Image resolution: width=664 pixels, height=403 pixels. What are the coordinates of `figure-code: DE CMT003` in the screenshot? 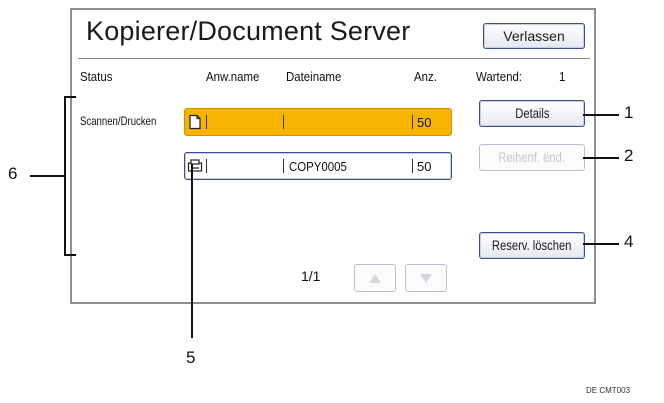 It's located at (608, 390).